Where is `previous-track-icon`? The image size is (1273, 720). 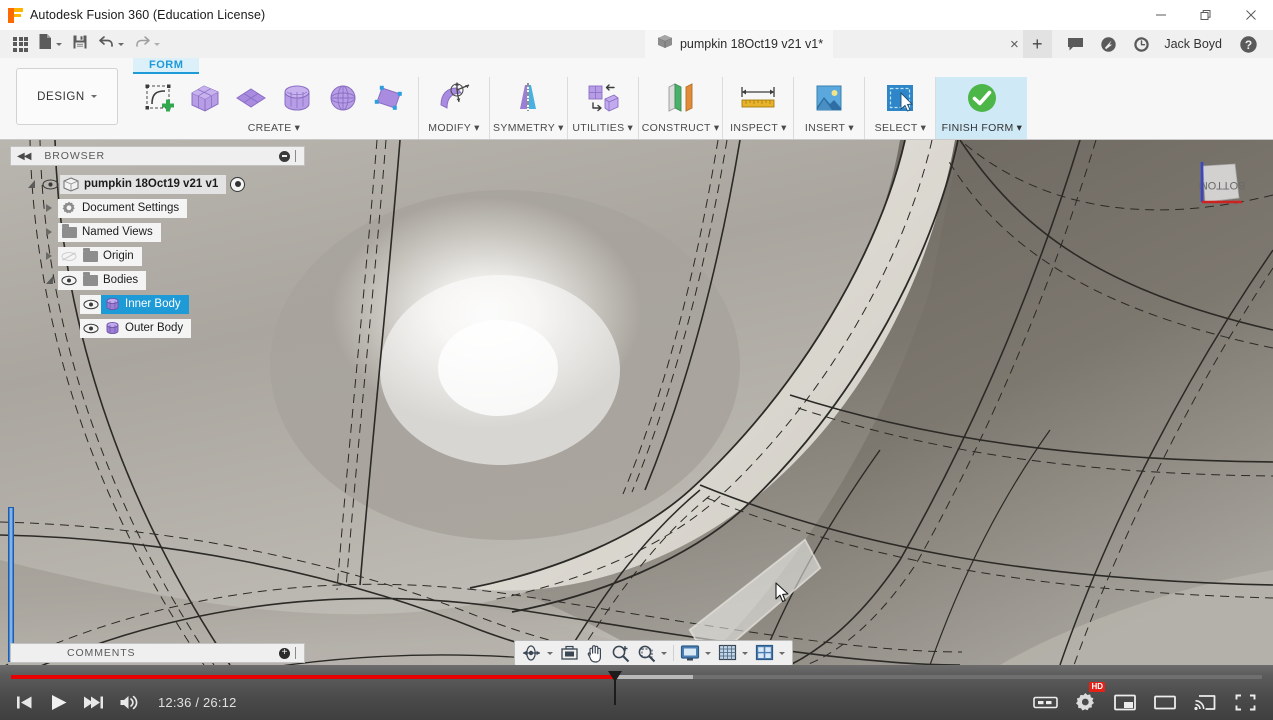
previous-track-icon is located at coordinates (24, 702).